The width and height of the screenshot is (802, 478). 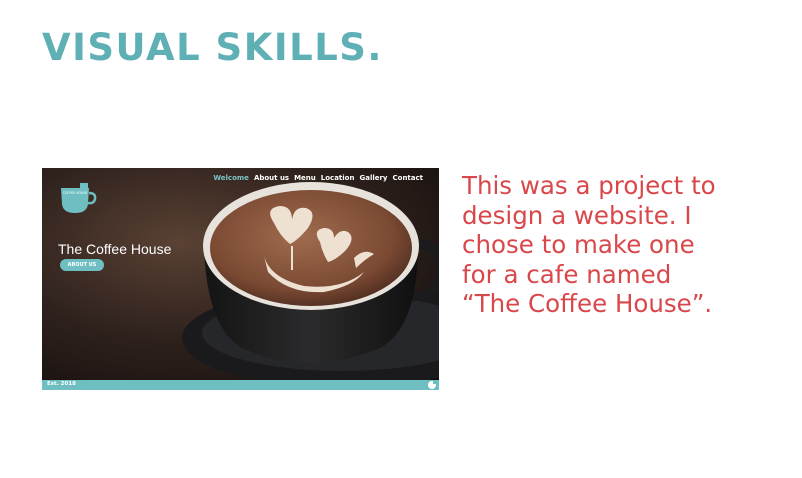 I want to click on nav-about-us: About us, so click(x=271, y=178).